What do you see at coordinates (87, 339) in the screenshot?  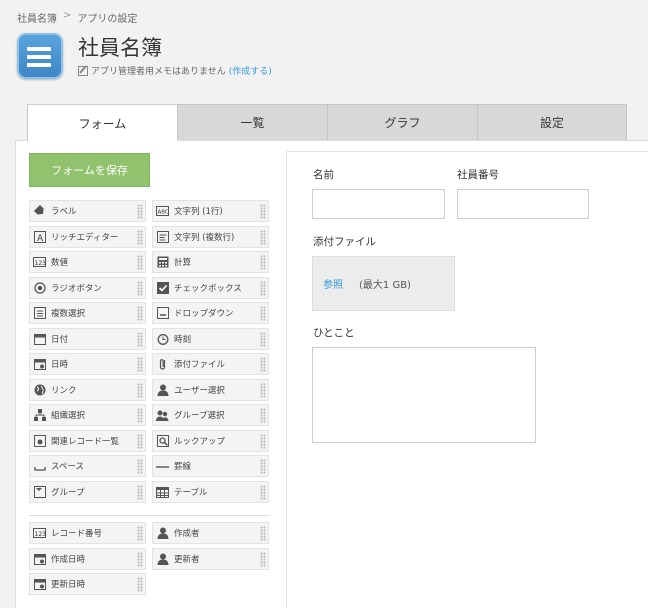 I see `palette-item-date: 日付` at bounding box center [87, 339].